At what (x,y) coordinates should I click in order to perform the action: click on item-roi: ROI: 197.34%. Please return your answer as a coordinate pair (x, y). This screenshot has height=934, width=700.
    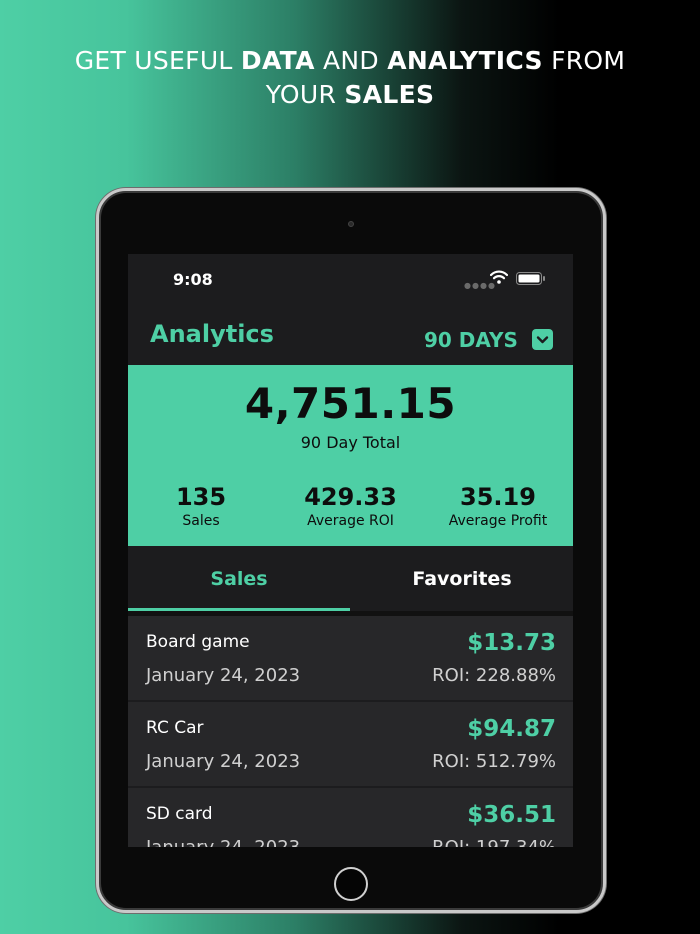
    Looking at the image, I should click on (494, 842).